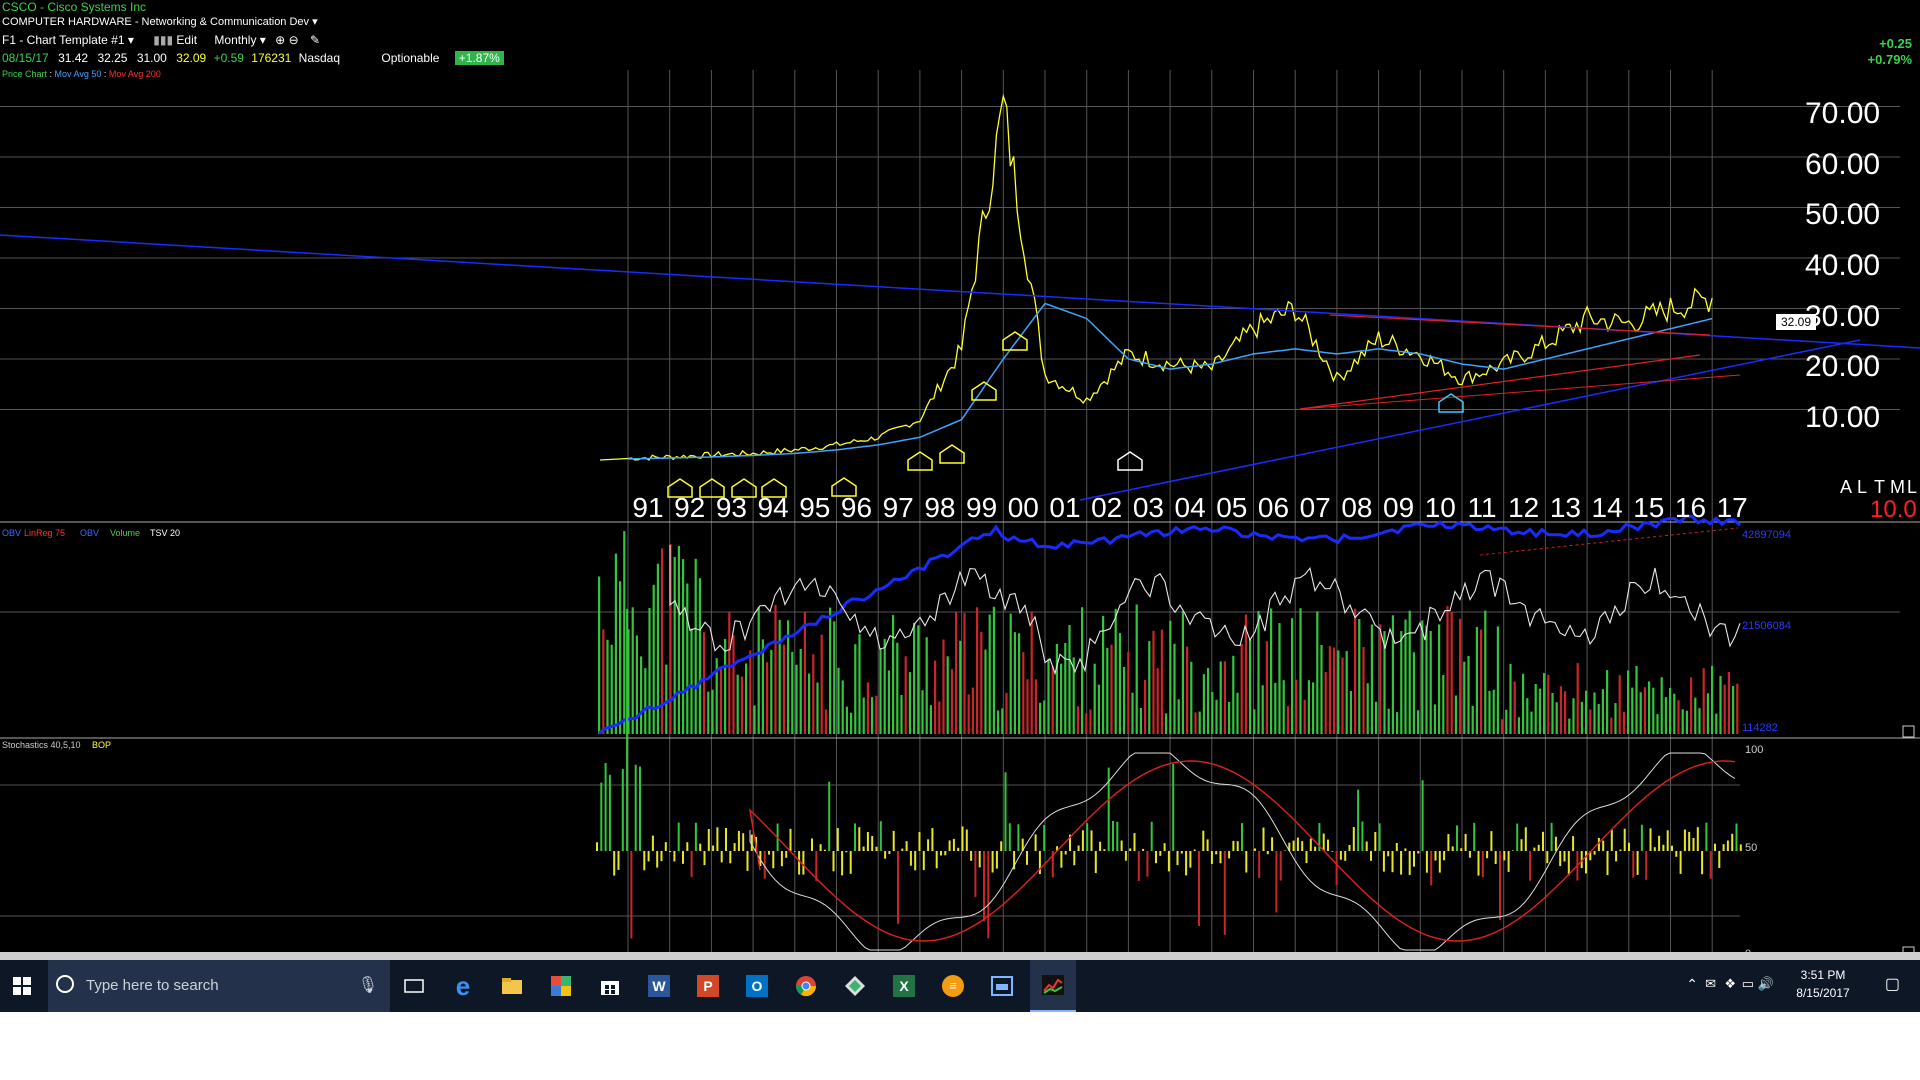 This screenshot has height=1080, width=1920. I want to click on pct-change-right: +0.79%, so click(1889, 59).